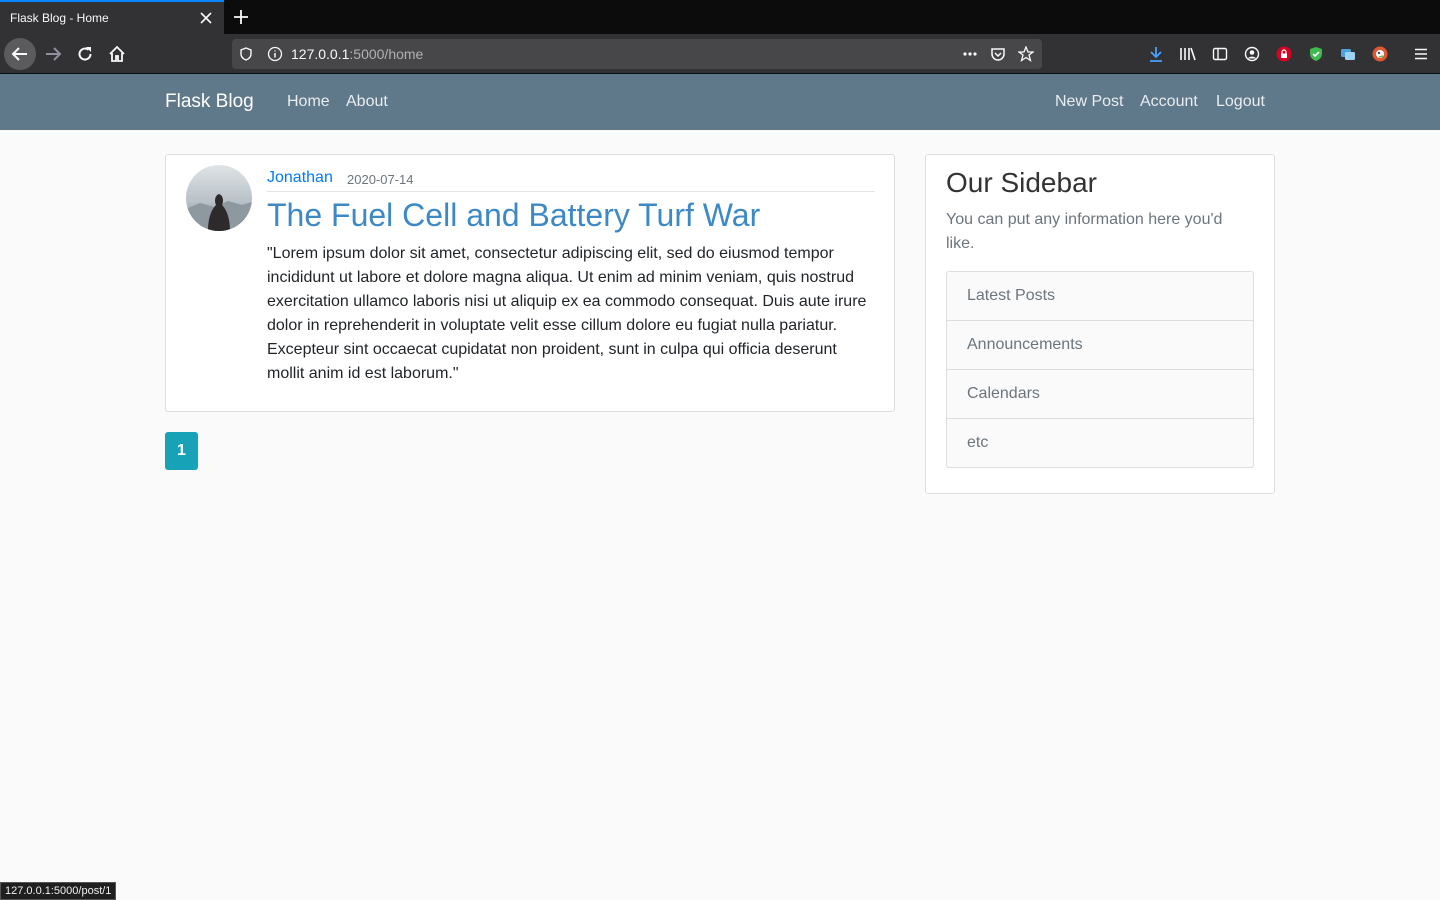 This screenshot has width=1440, height=900. I want to click on site-info-icon, so click(275, 54).